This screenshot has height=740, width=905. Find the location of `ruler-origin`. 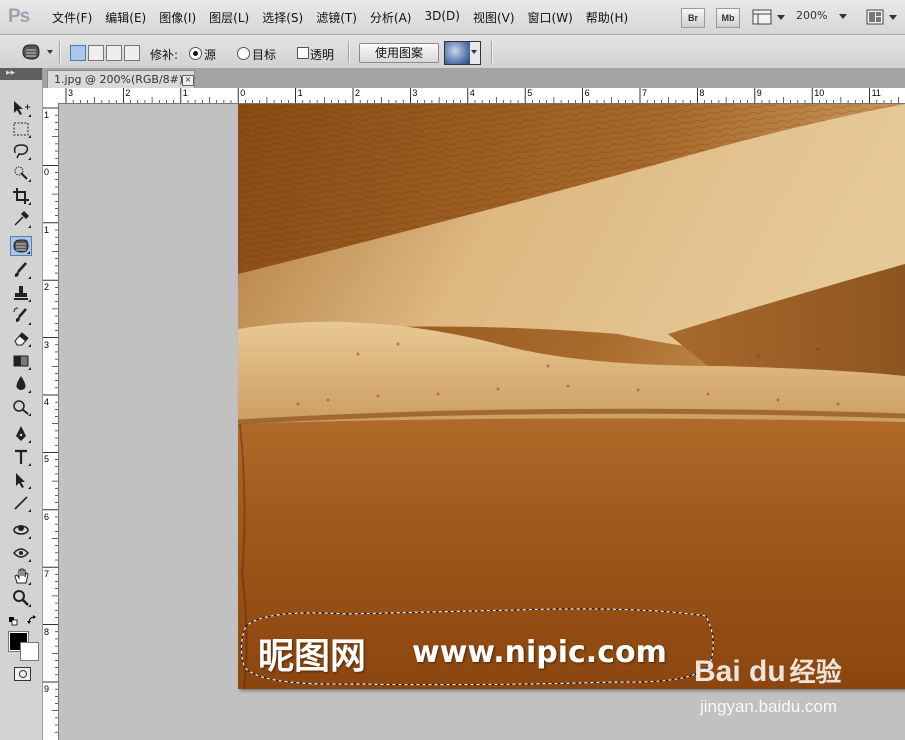

ruler-origin is located at coordinates (51, 96).